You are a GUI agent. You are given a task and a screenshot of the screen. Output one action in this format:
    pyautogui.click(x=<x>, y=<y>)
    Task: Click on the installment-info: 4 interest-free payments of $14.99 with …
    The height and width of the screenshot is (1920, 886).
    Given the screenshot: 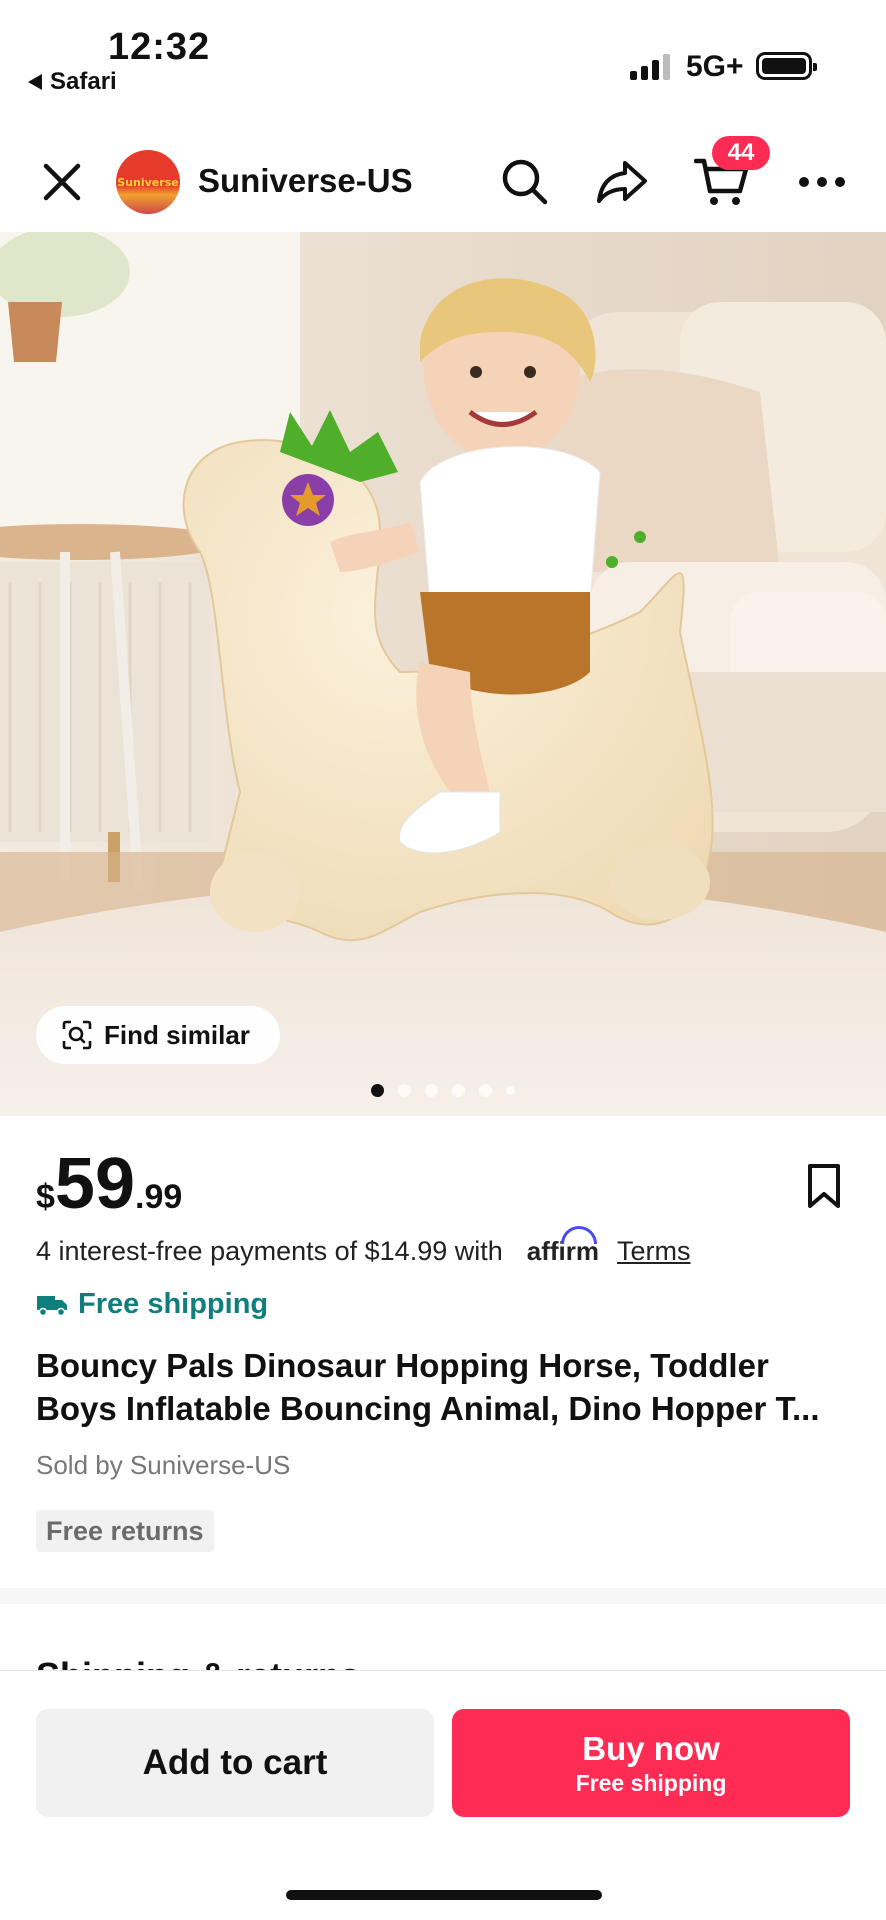 What is the action you would take?
    pyautogui.click(x=363, y=1246)
    